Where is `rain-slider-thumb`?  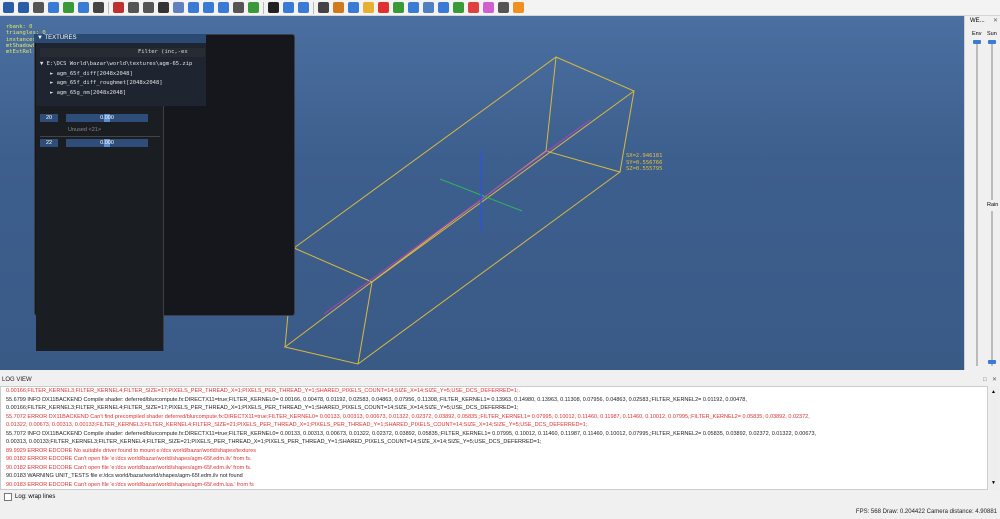
rain-slider-thumb is located at coordinates (992, 362).